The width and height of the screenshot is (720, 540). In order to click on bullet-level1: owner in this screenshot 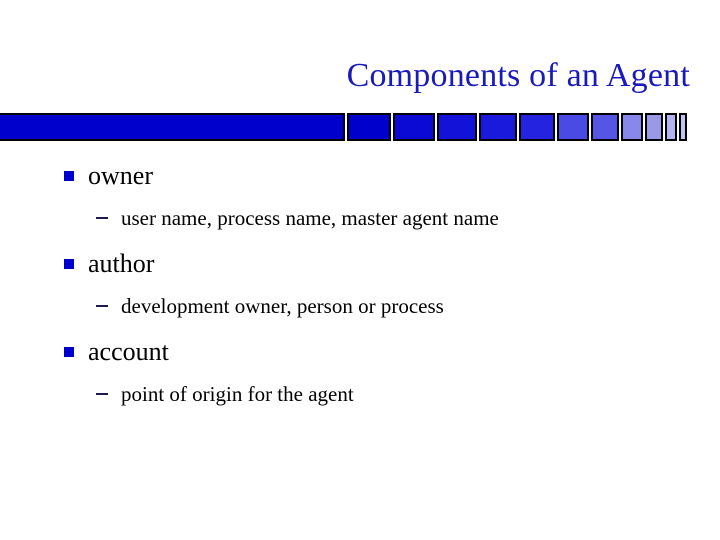, I will do `click(360, 182)`.